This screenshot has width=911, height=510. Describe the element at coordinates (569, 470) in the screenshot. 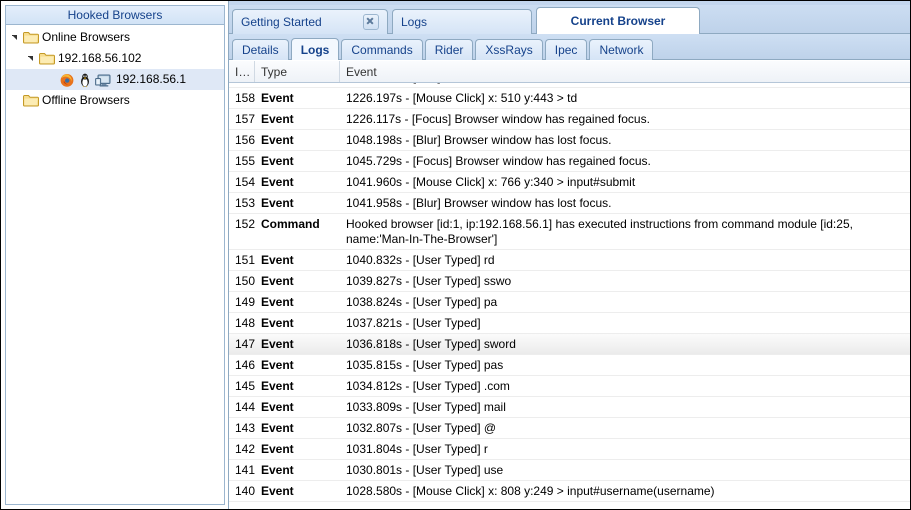

I see `table-row: 141 Event 1030.801s - [User Typed] use` at that location.